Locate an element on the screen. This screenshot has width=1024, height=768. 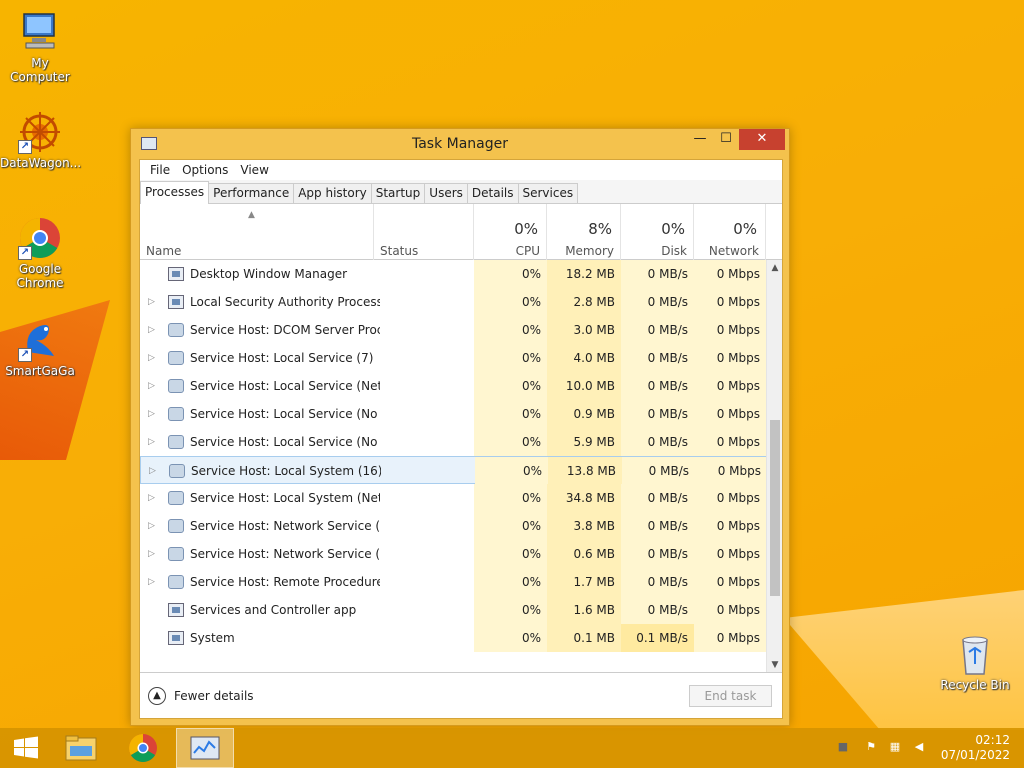
vertical-scrollbar: ▲ ▼ is located at coordinates (774, 466).